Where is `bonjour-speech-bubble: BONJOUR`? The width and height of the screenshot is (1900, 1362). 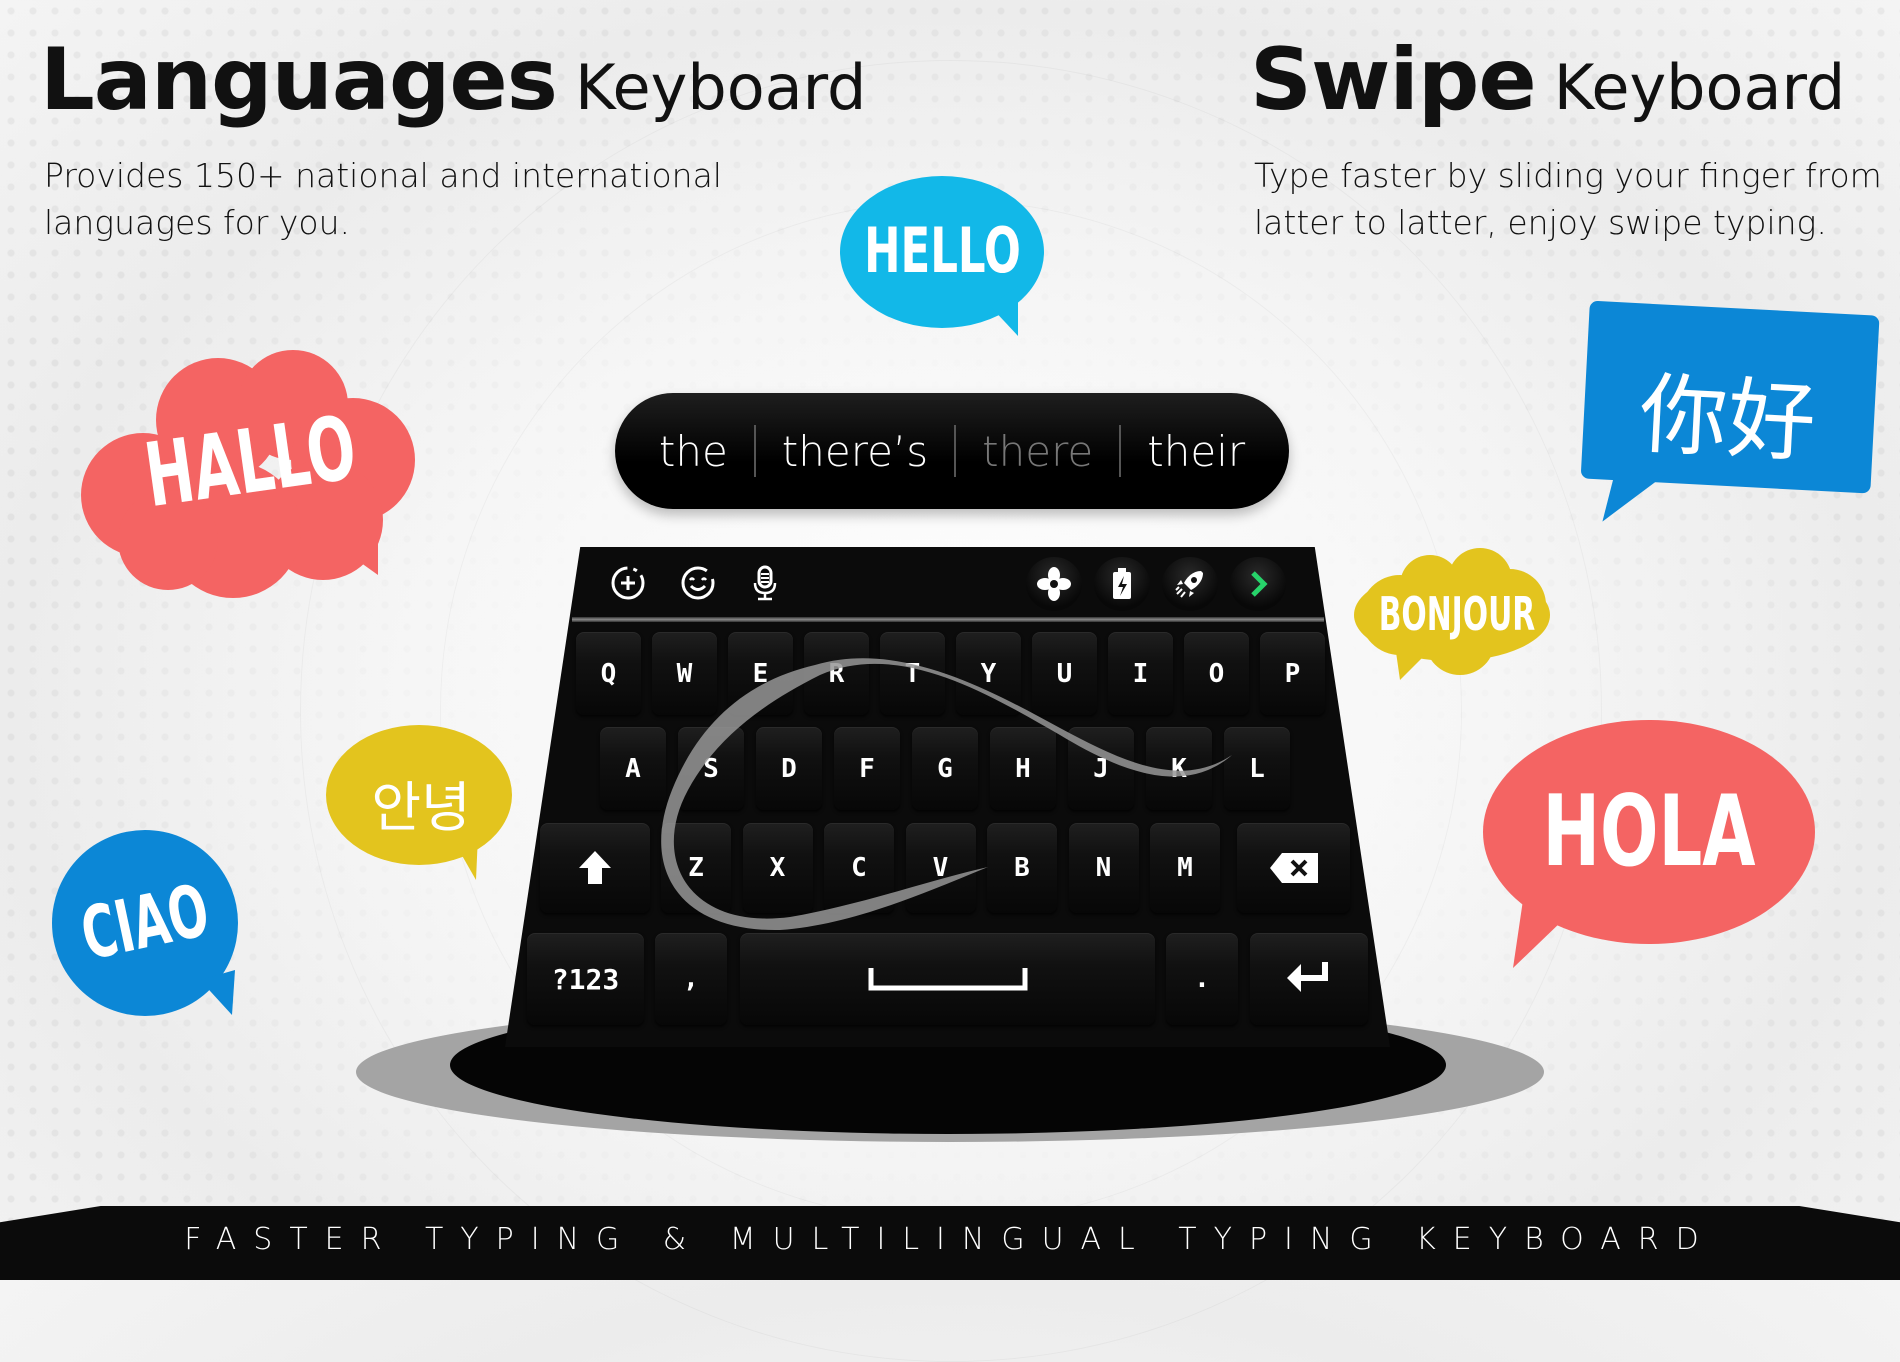 bonjour-speech-bubble: BONJOUR is located at coordinates (1452, 615).